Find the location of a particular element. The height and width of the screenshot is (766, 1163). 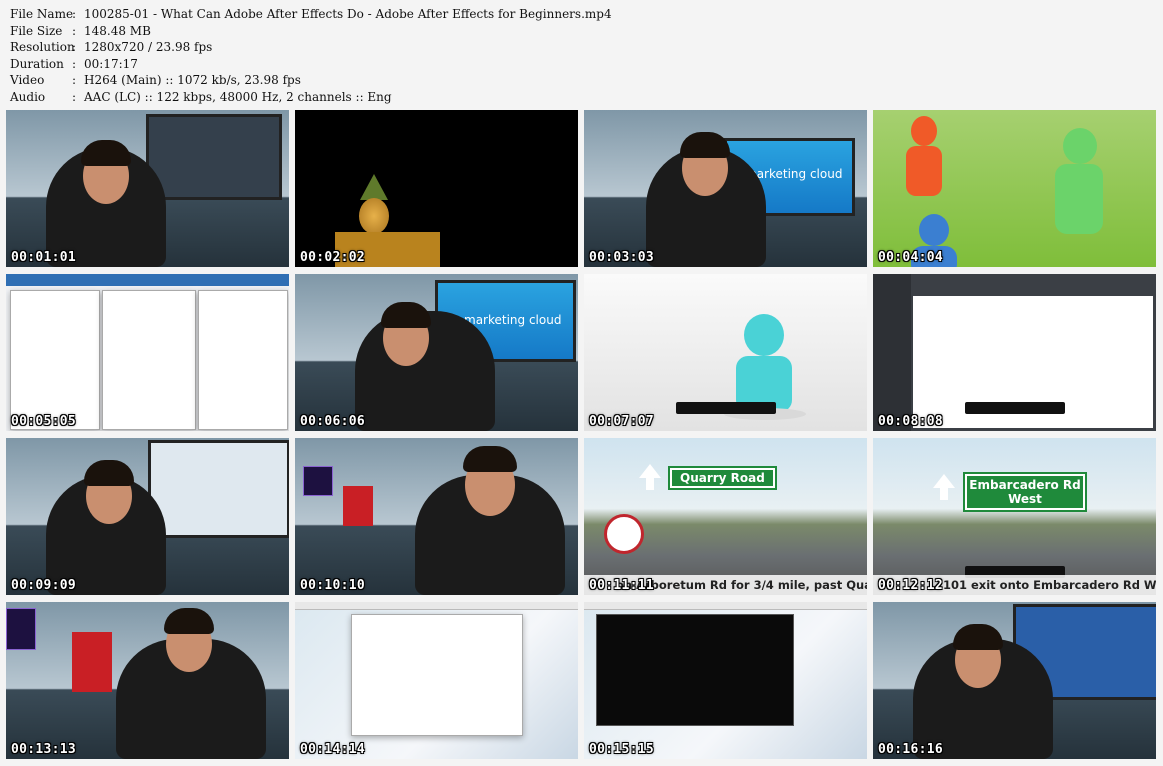

timestamp: 00:11:11 is located at coordinates (622, 585).